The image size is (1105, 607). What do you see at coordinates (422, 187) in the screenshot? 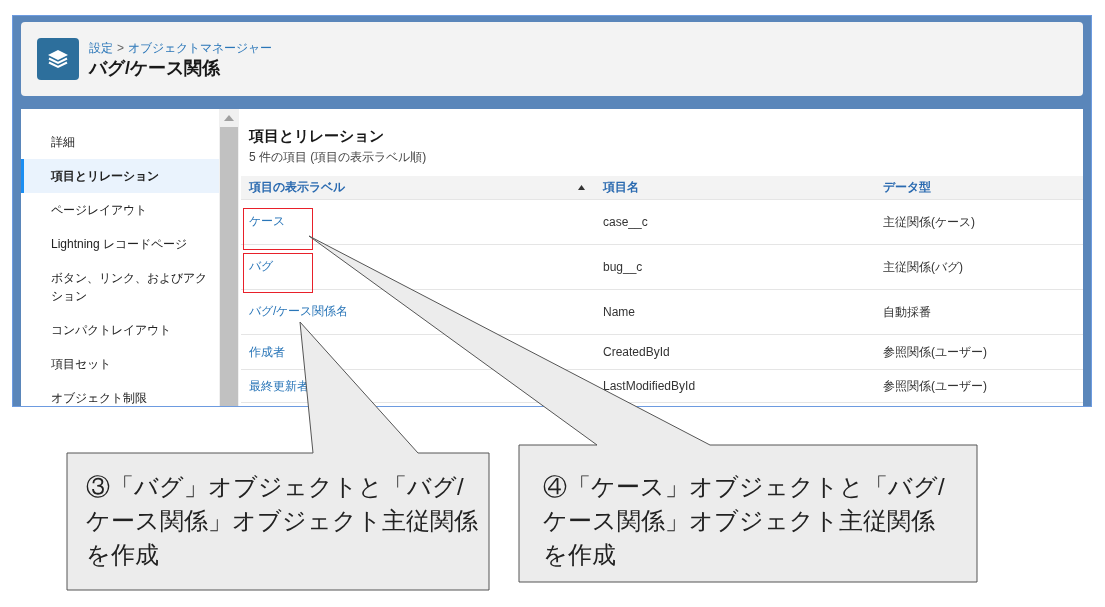
I see `column-header: 項目の表示ラベル` at bounding box center [422, 187].